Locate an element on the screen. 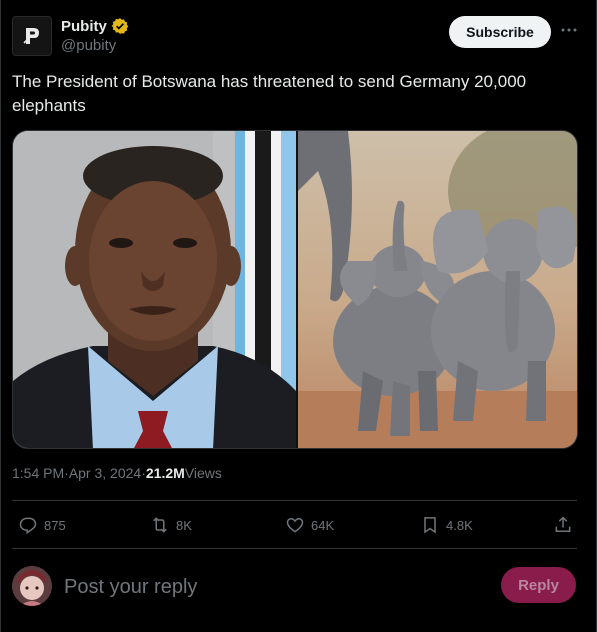 This screenshot has height=632, width=597. bookmark-icon is located at coordinates (430, 525).